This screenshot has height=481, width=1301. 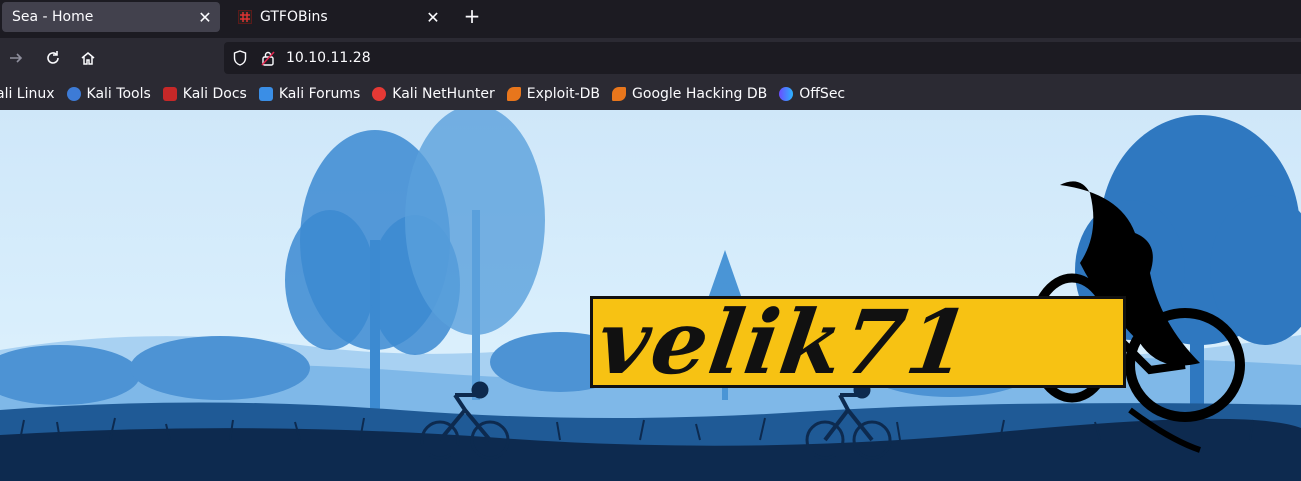 What do you see at coordinates (294, 17) in the screenshot?
I see `tab-label: GTFOBins` at bounding box center [294, 17].